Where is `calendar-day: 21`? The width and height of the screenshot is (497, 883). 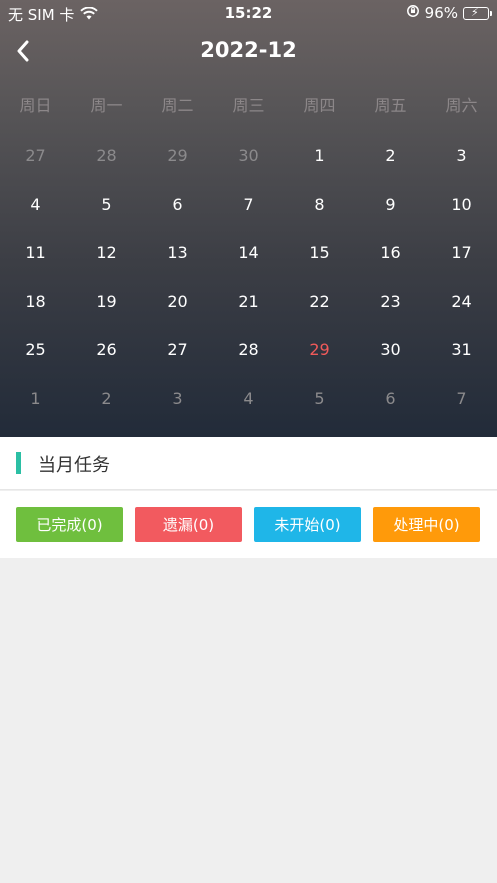 calendar-day: 21 is located at coordinates (248, 315).